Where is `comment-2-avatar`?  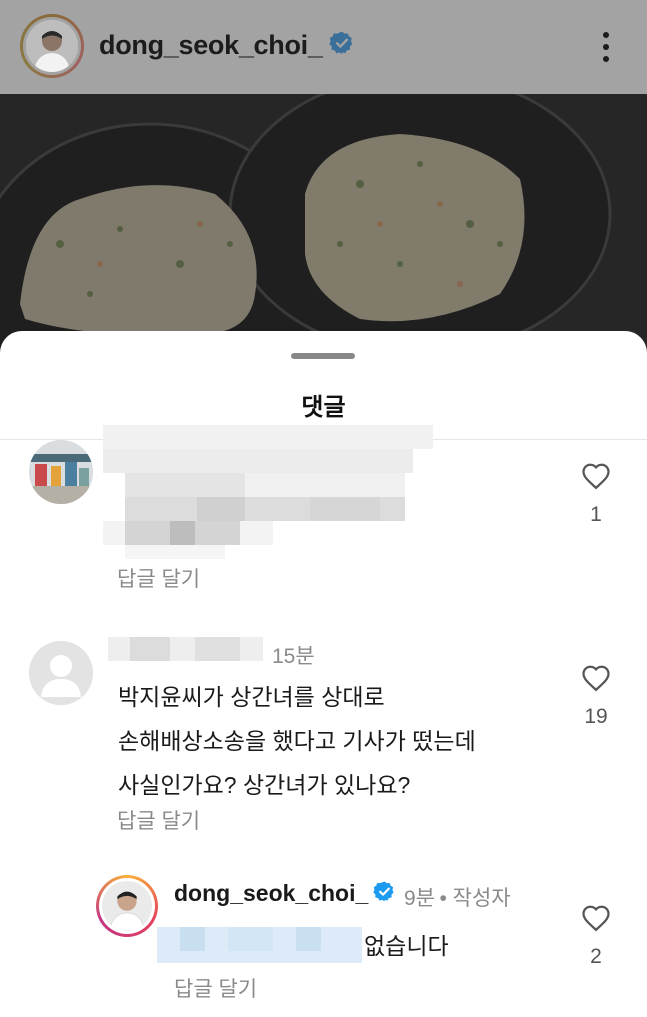
comment-2-avatar is located at coordinates (61, 673).